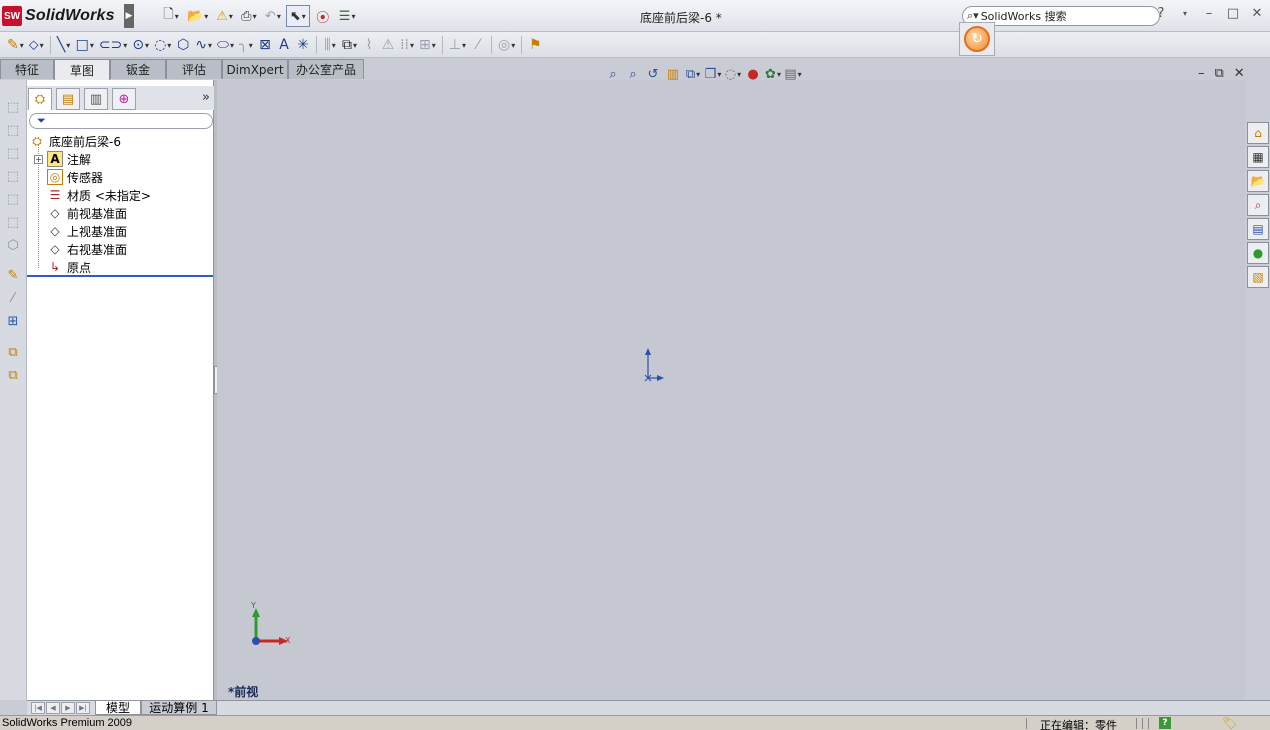  Describe the element at coordinates (1229, 723) in the screenshot. I see `tags-icon: 🏷` at that location.